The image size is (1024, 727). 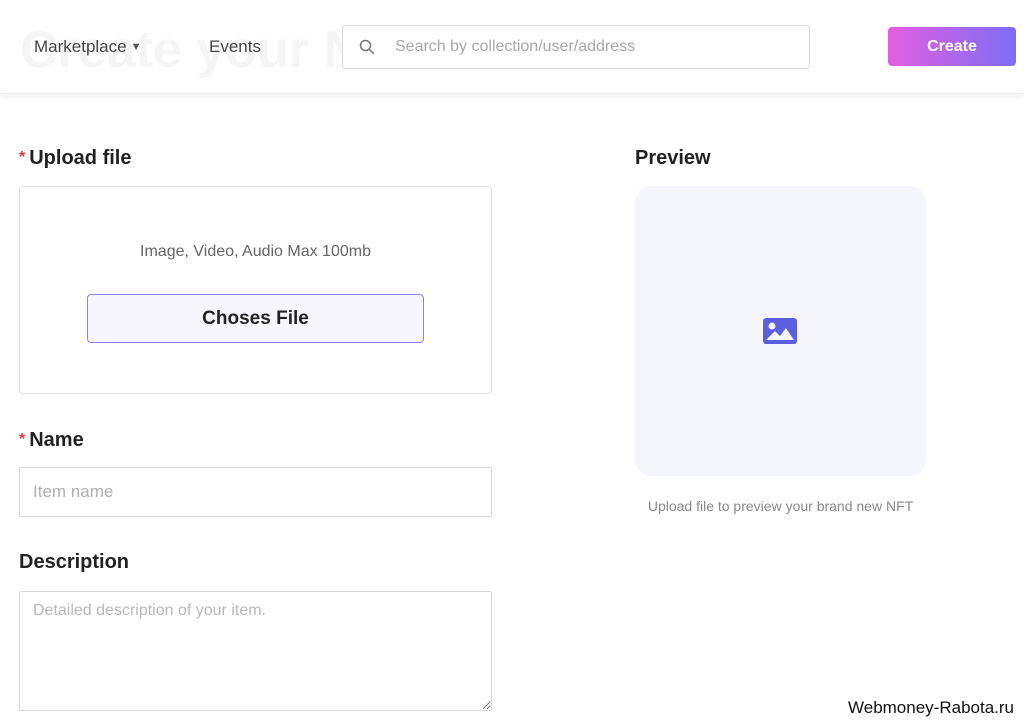 I want to click on name-label: * Name, so click(x=51, y=440).